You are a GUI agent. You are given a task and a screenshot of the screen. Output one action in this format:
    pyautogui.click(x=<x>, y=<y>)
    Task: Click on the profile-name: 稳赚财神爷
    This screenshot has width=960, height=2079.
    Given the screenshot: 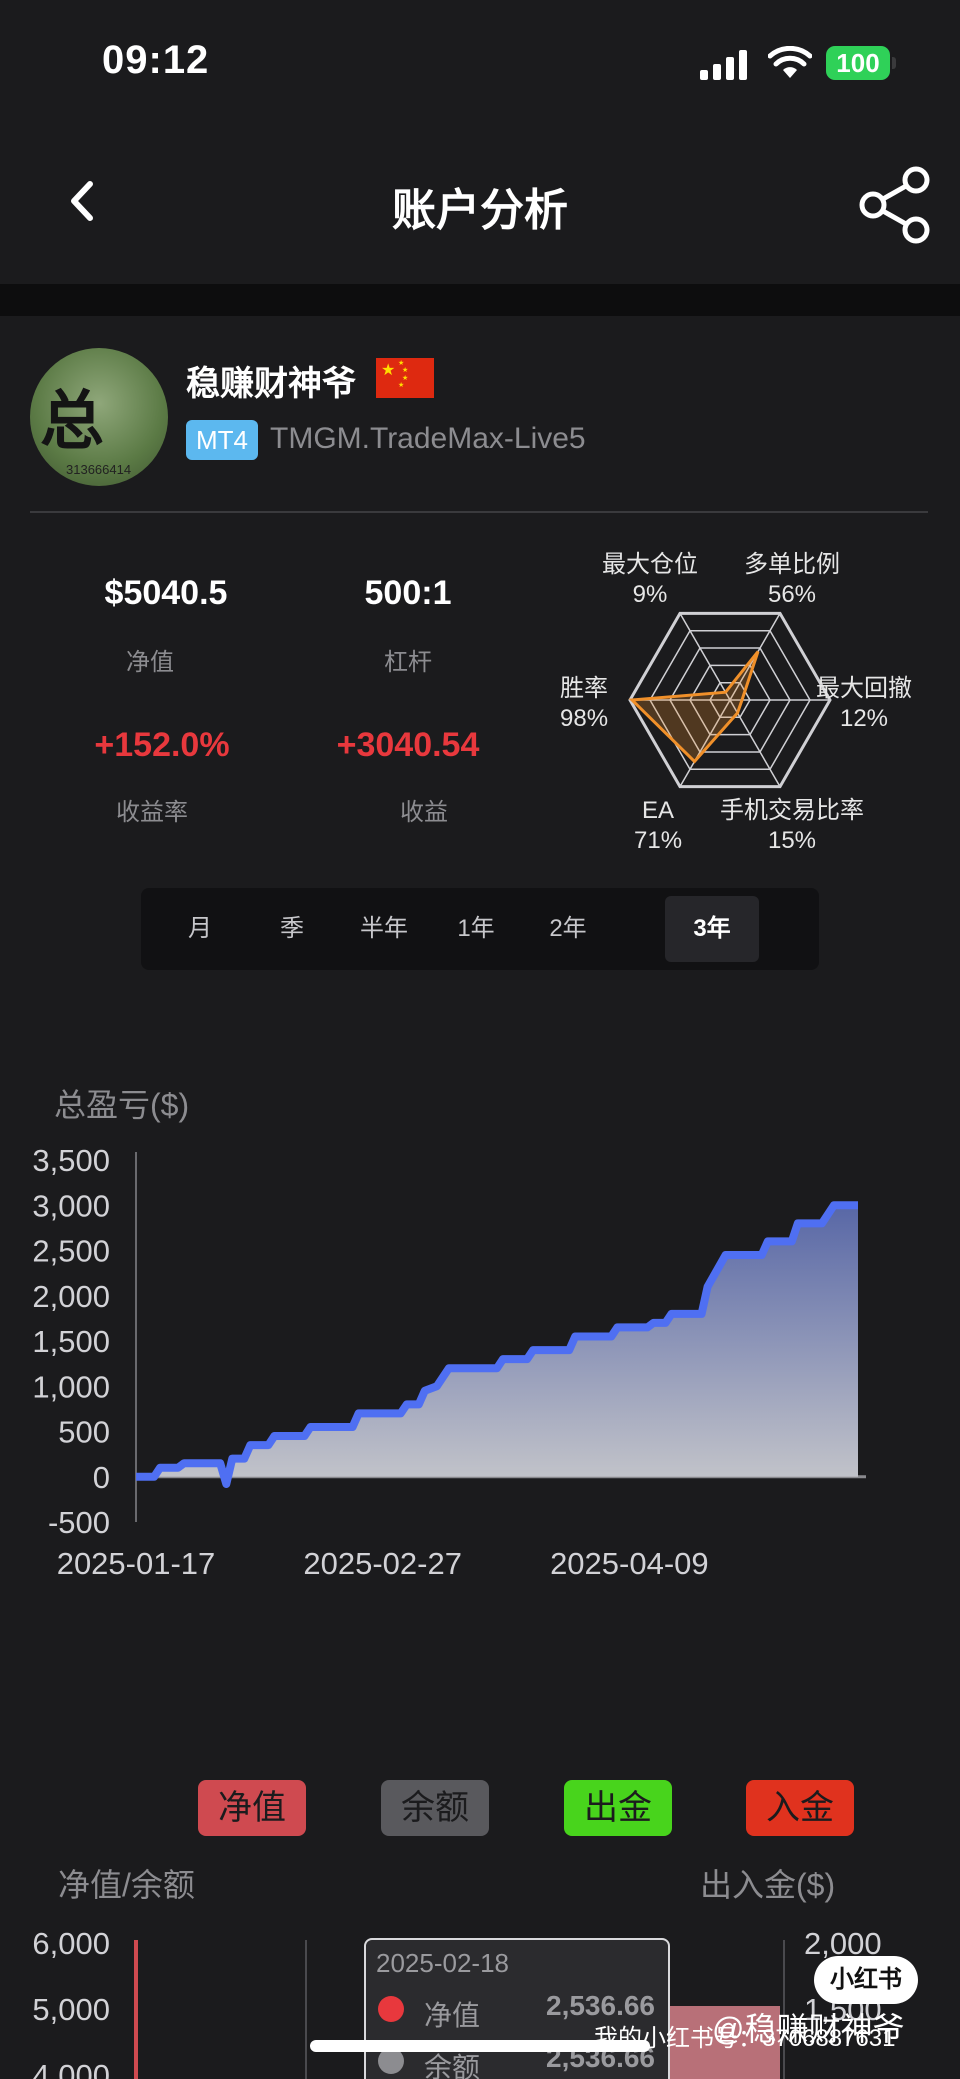 What is the action you would take?
    pyautogui.click(x=271, y=384)
    